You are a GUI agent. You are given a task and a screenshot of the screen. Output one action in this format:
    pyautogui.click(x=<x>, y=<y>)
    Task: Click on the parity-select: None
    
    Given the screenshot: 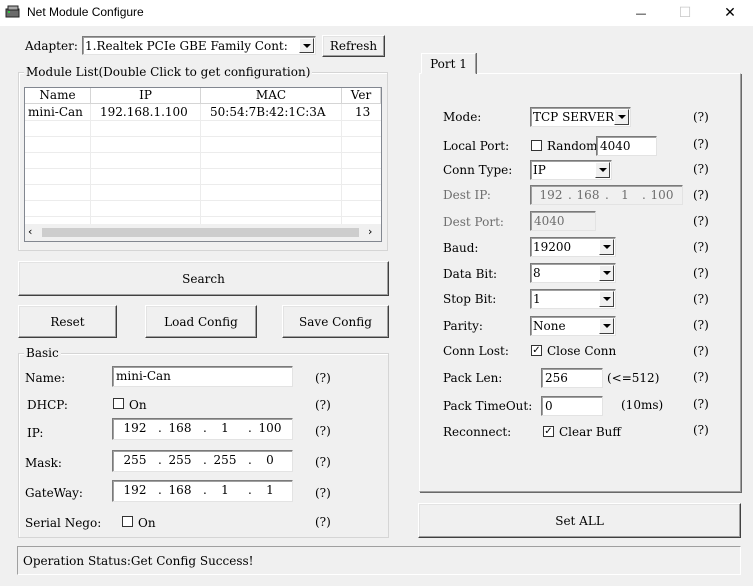 What is the action you would take?
    pyautogui.click(x=573, y=326)
    